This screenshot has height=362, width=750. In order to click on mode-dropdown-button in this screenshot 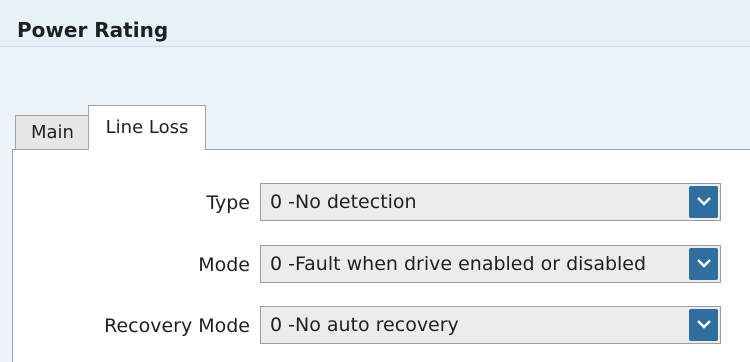, I will do `click(703, 264)`.